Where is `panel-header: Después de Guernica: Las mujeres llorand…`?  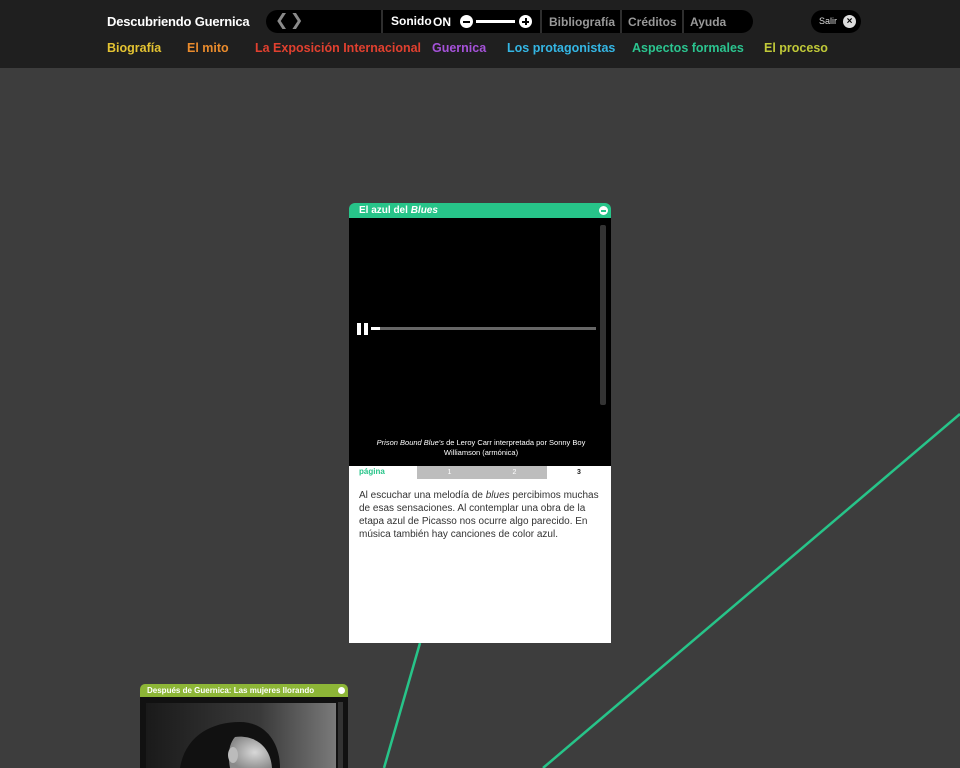
panel-header: Después de Guernica: Las mujeres llorand… is located at coordinates (244, 690).